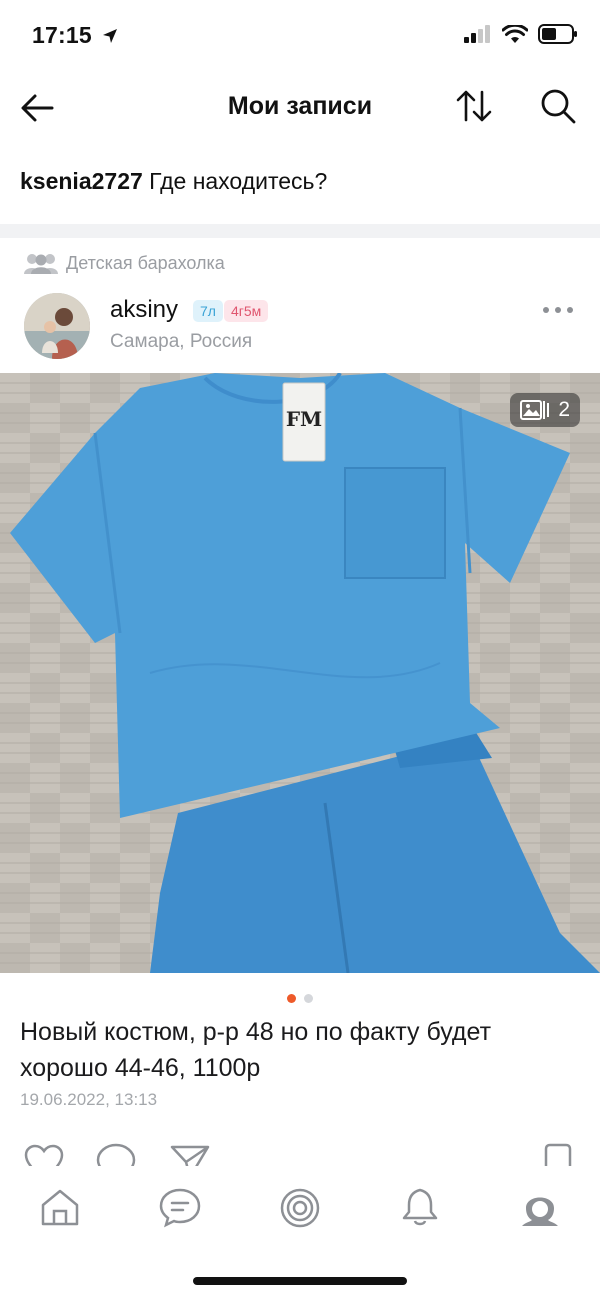 The width and height of the screenshot is (600, 1298). I want to click on signal-icon, so click(477, 34).